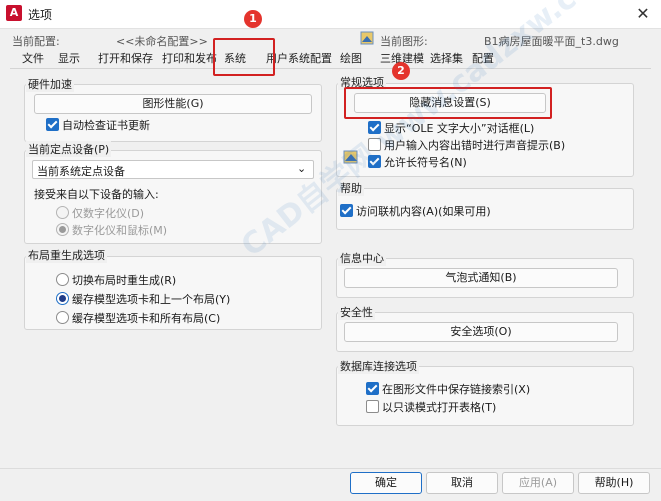 The width and height of the screenshot is (661, 501). What do you see at coordinates (62, 279) in the screenshot?
I see `regen-on-switch-radio` at bounding box center [62, 279].